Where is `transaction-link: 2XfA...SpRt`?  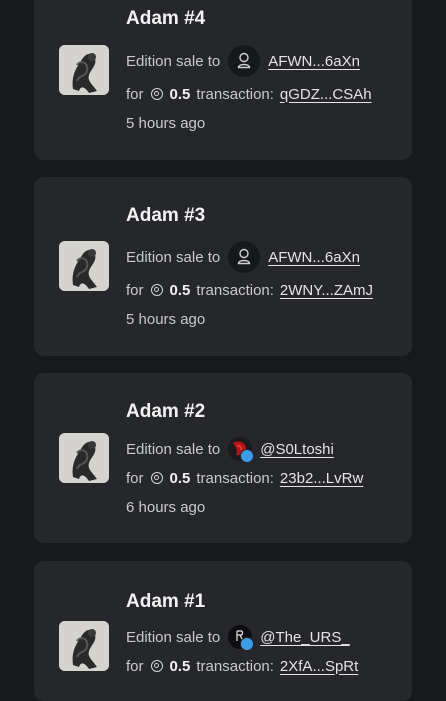 transaction-link: 2XfA...SpRt is located at coordinates (319, 666).